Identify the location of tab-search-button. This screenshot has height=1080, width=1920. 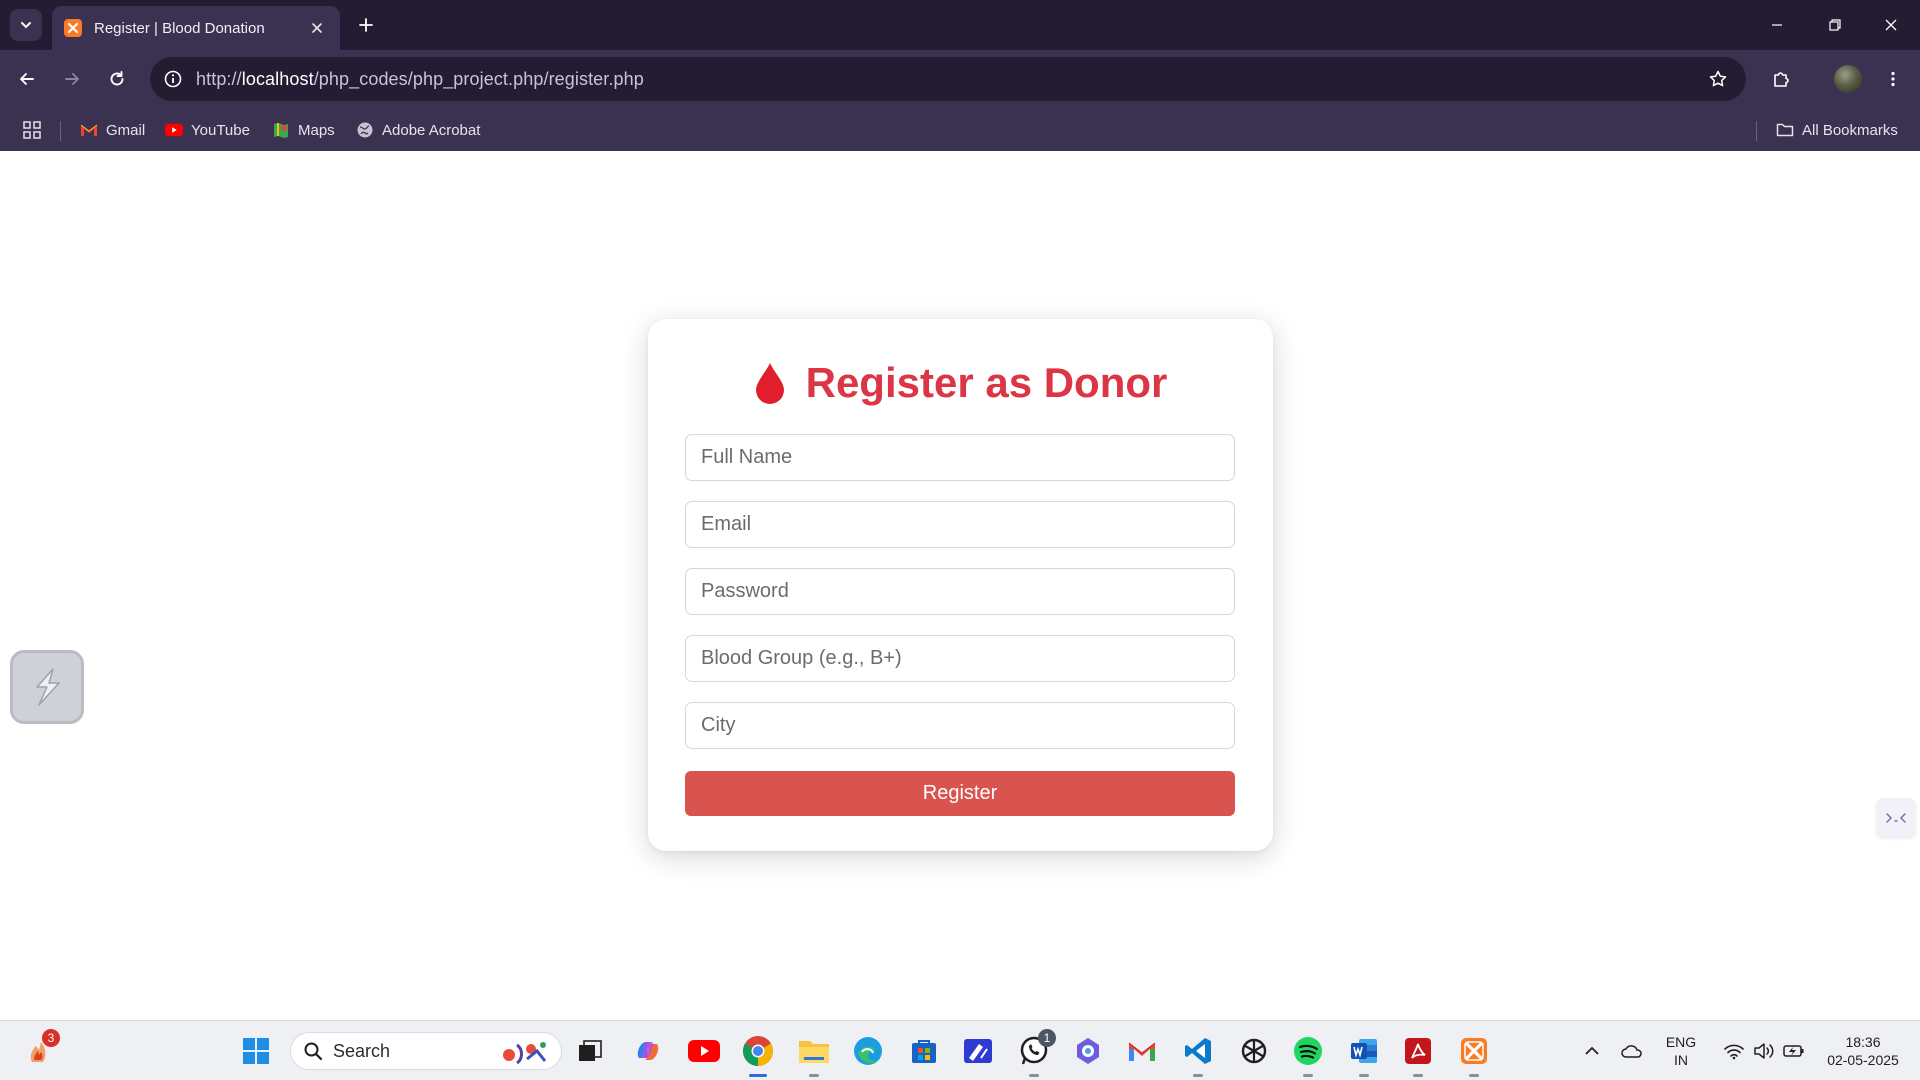
(26, 25).